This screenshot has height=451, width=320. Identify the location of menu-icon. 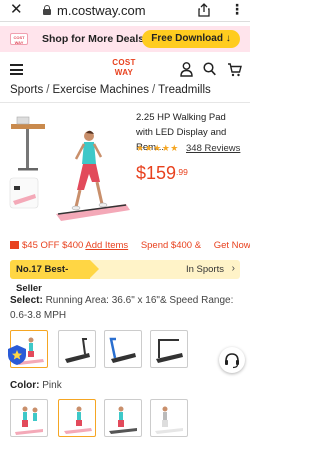
(16, 69).